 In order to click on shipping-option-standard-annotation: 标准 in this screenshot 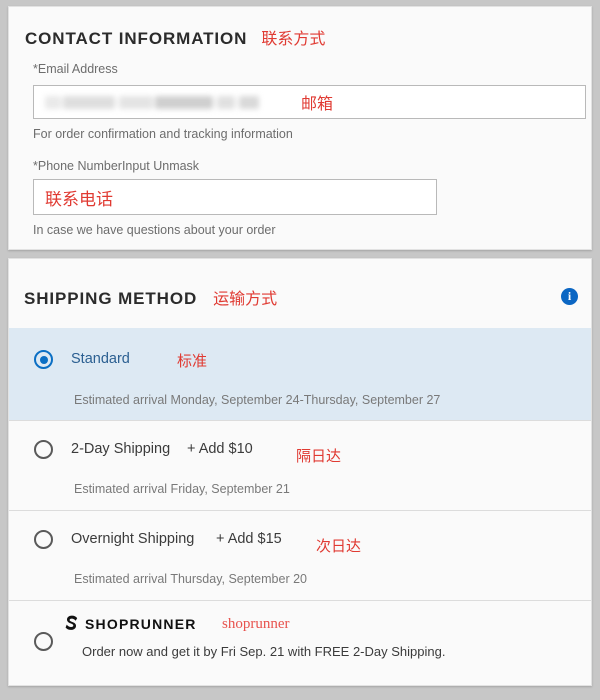, I will do `click(192, 361)`.